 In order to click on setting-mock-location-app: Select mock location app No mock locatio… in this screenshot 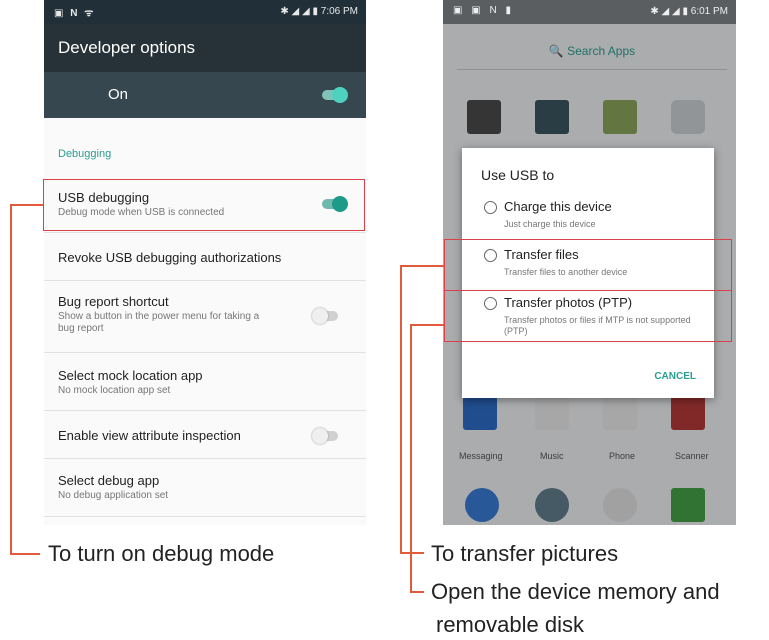, I will do `click(205, 382)`.